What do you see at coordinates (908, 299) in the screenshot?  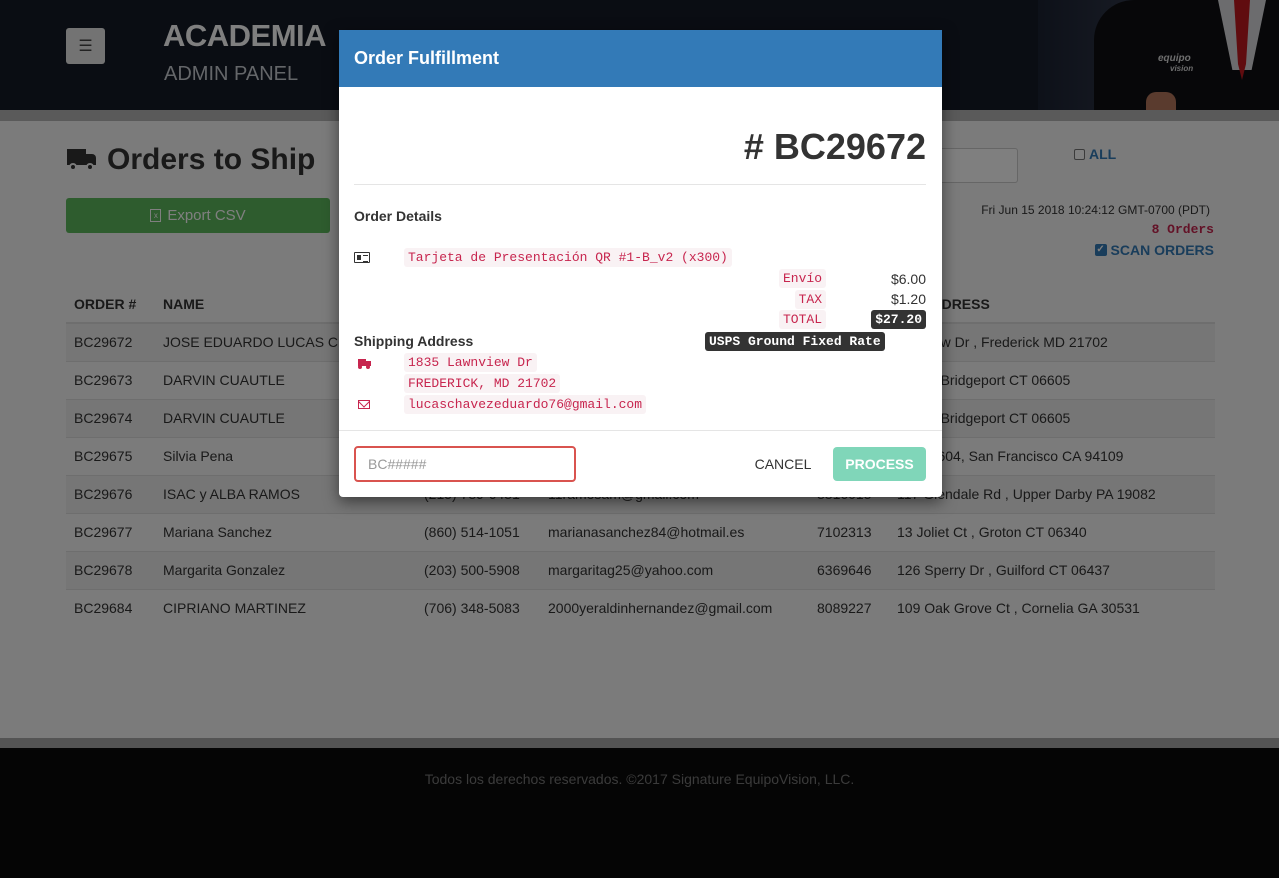 I see `tax-amount: $1.20` at bounding box center [908, 299].